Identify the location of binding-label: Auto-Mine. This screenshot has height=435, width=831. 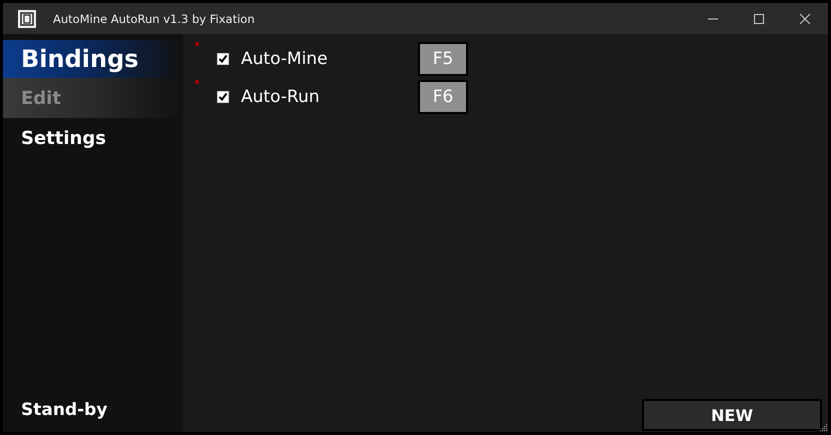
(285, 59).